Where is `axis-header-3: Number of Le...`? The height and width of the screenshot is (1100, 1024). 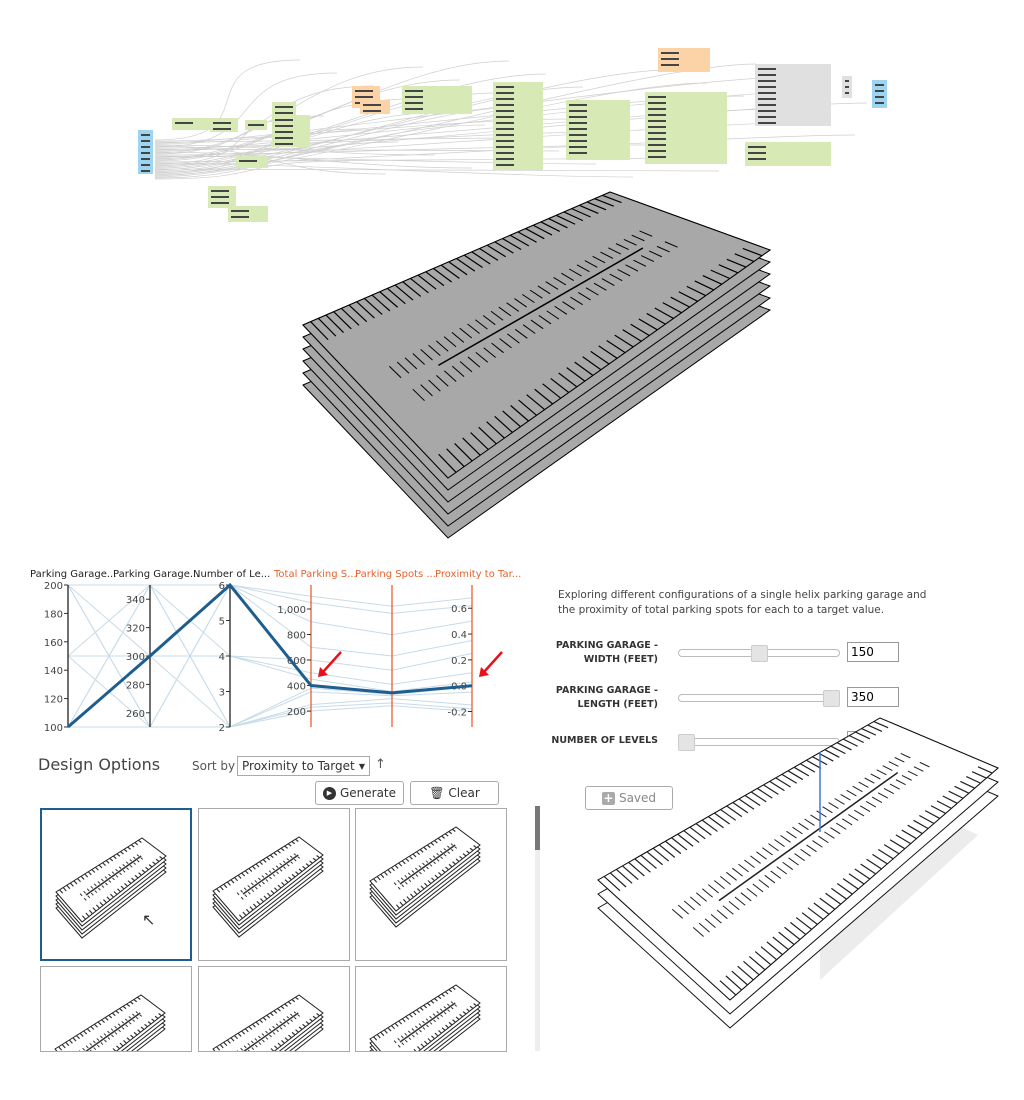
axis-header-3: Number of Le... is located at coordinates (231, 574).